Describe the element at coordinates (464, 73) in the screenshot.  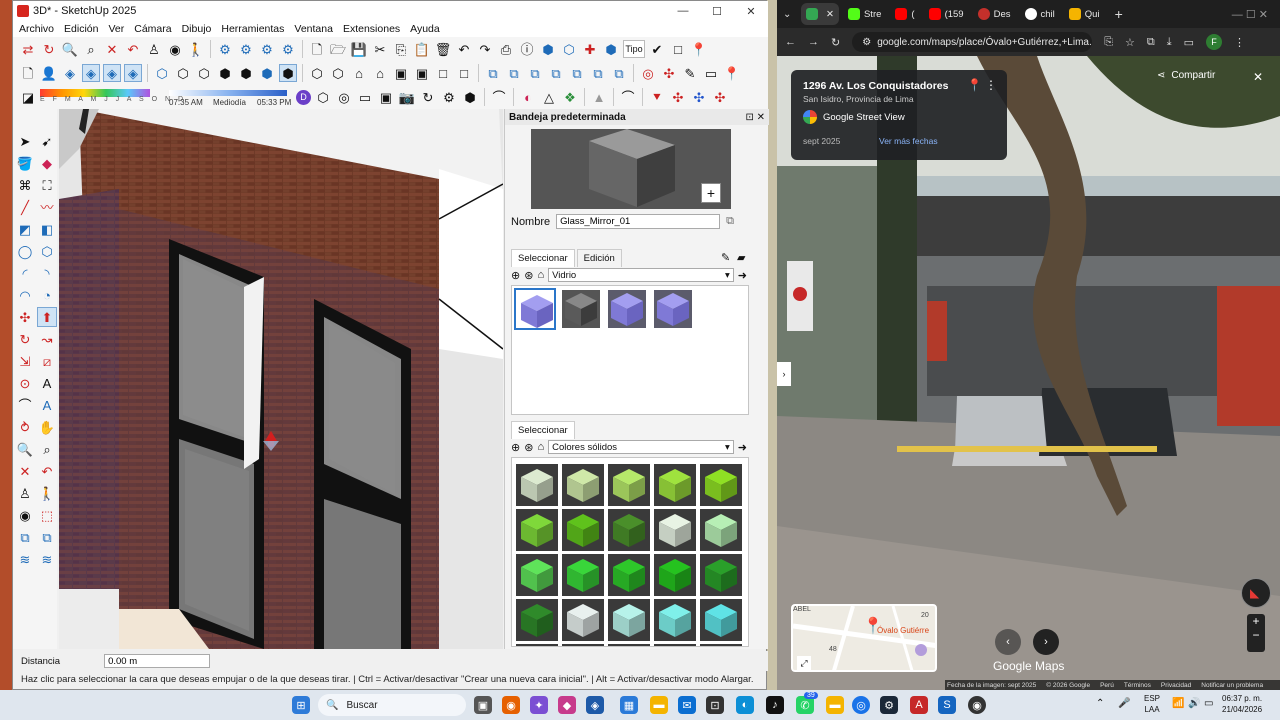
I see `square-2-icon: □` at that location.